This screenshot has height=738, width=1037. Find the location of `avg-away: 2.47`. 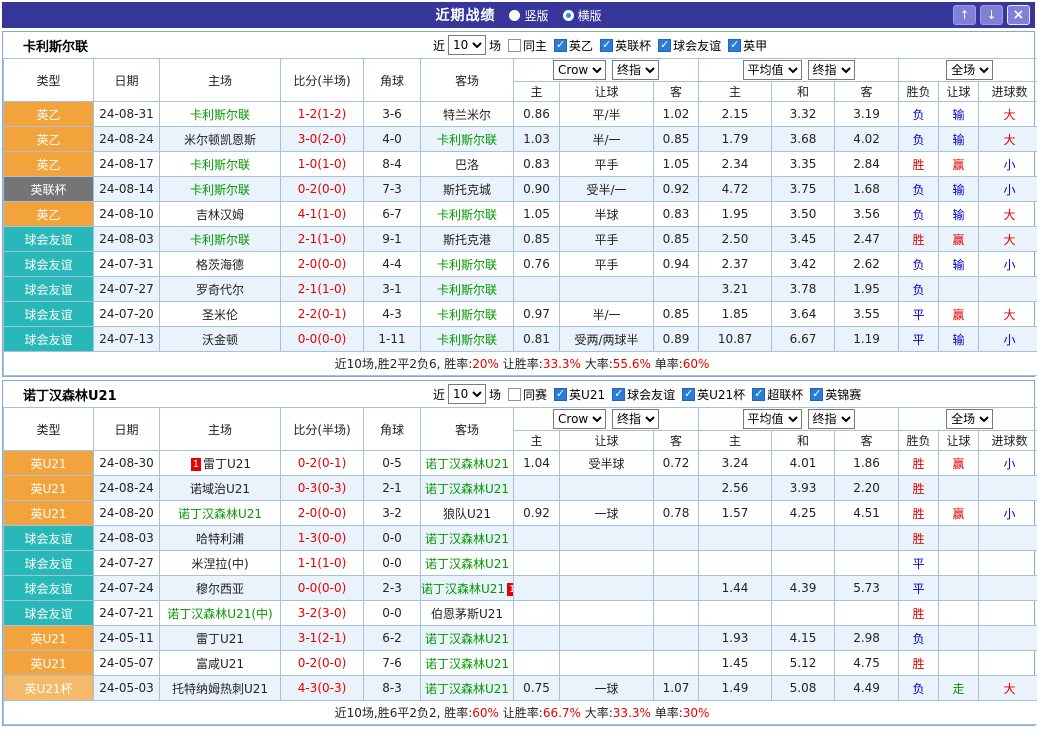

avg-away: 2.47 is located at coordinates (867, 239).